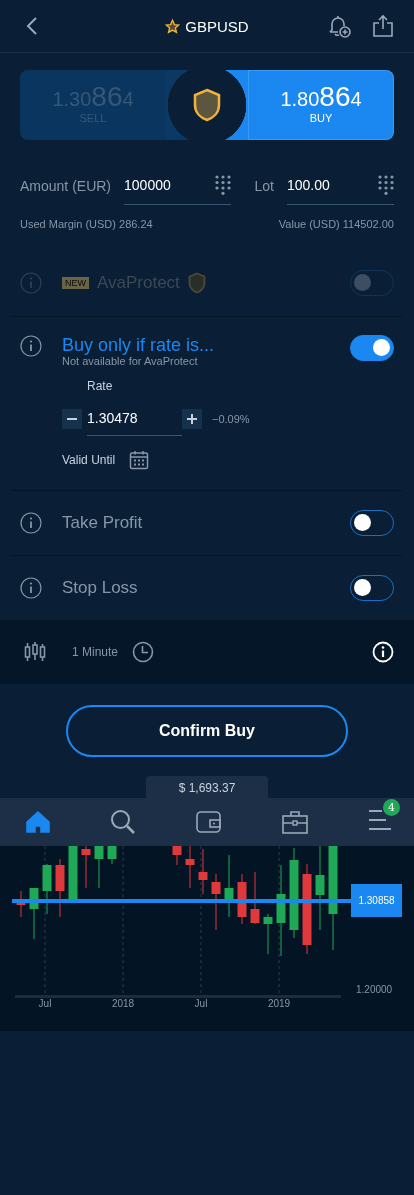 This screenshot has height=1195, width=414. I want to click on axis-label: 2019, so click(279, 1003).